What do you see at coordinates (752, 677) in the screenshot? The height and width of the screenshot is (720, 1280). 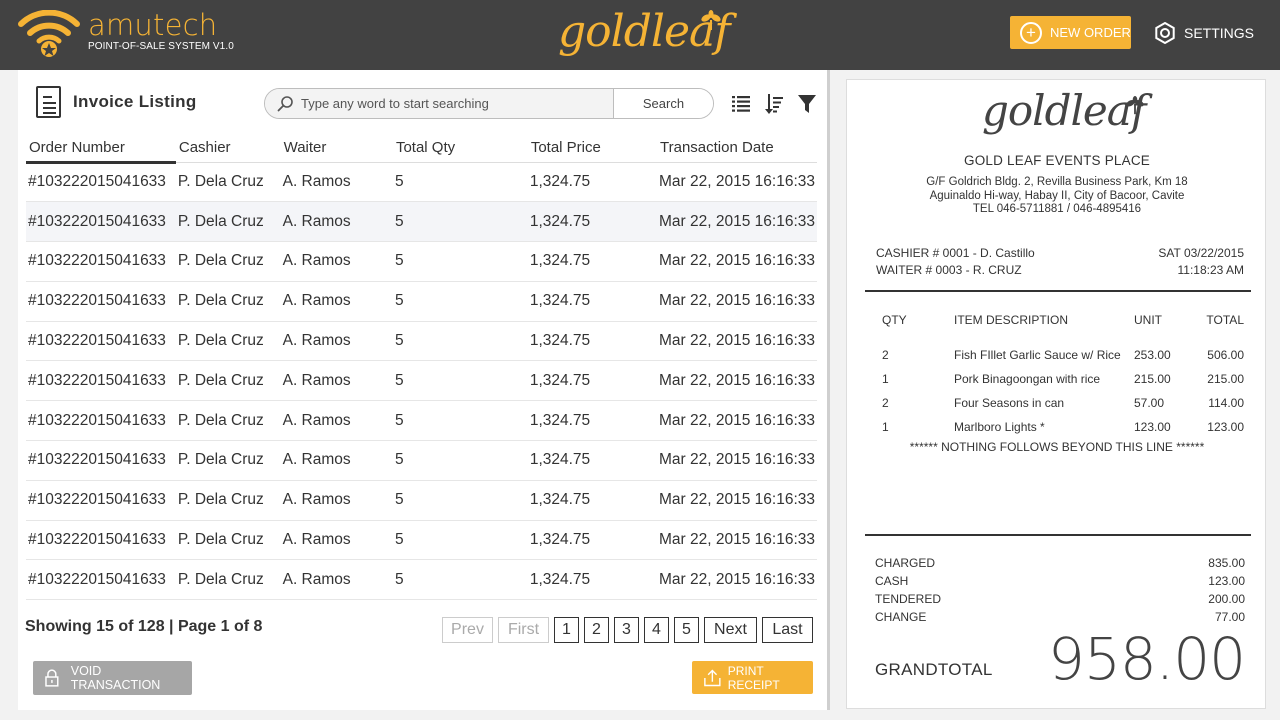 I see `print-receipt-button: PRINT RECEIPT` at bounding box center [752, 677].